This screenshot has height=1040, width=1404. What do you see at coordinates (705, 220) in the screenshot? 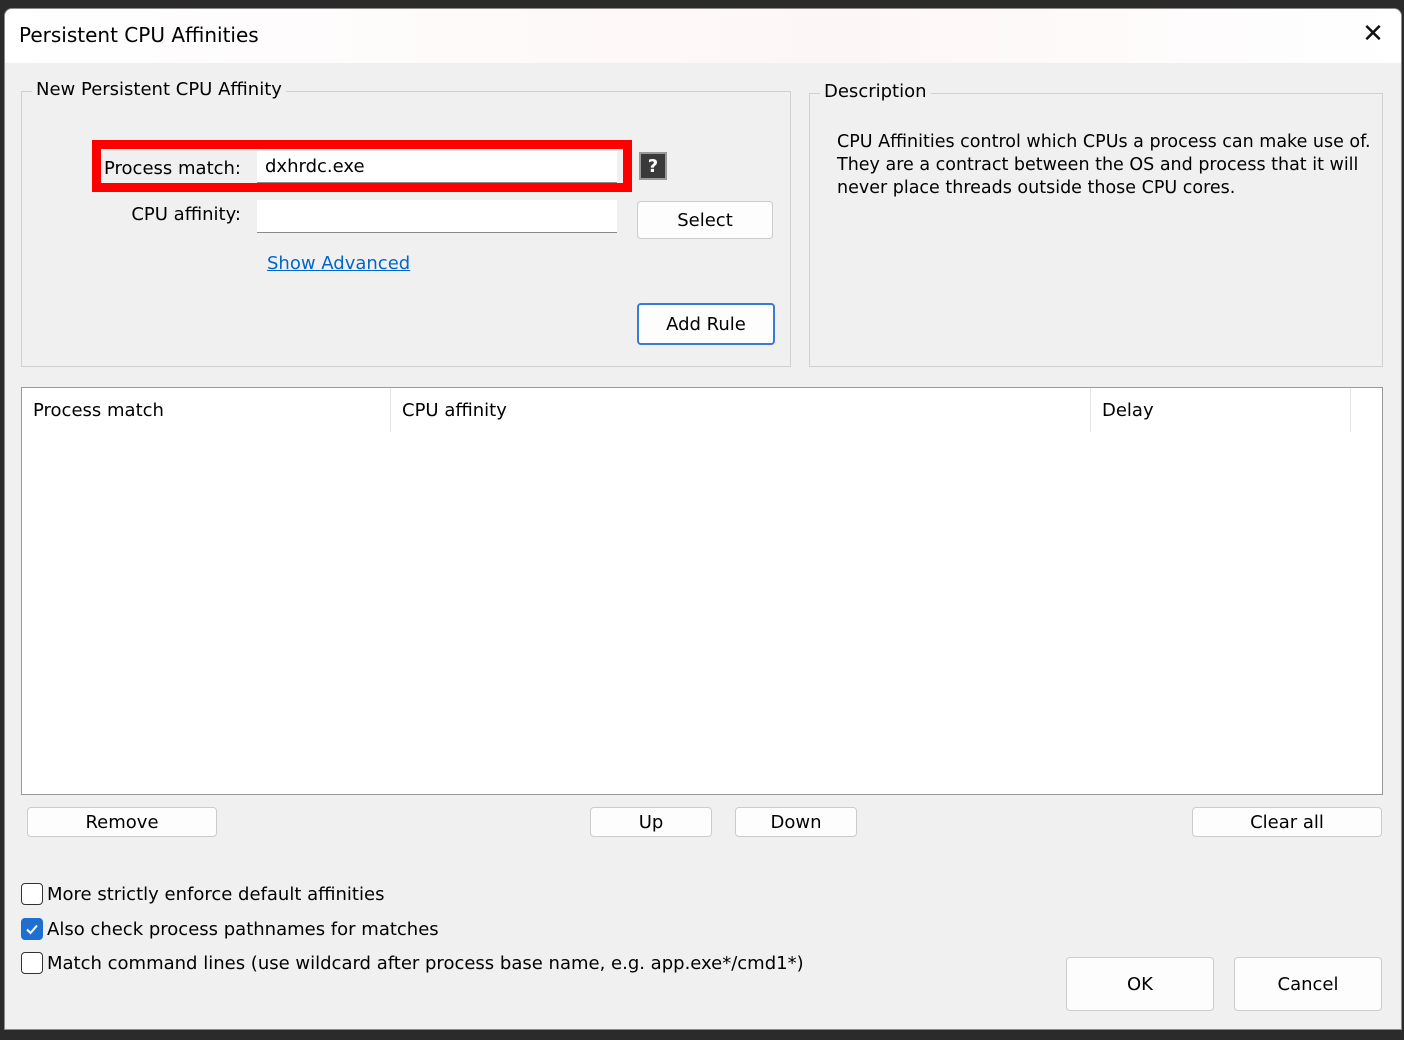
I see `select-button: Select` at bounding box center [705, 220].